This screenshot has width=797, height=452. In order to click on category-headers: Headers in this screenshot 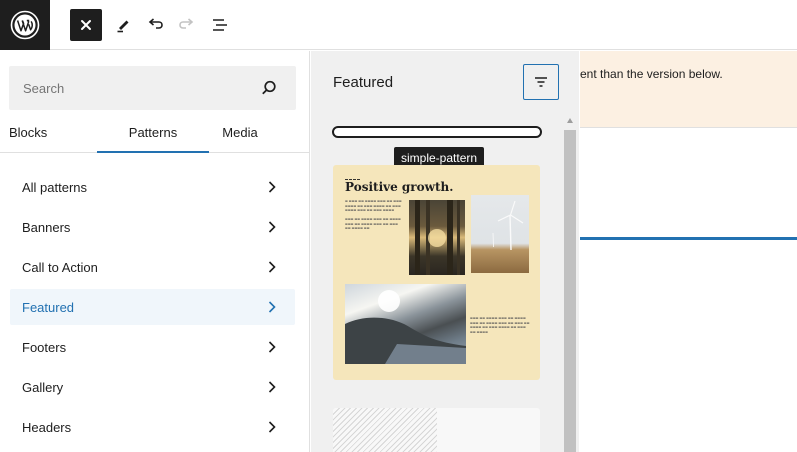, I will do `click(152, 427)`.